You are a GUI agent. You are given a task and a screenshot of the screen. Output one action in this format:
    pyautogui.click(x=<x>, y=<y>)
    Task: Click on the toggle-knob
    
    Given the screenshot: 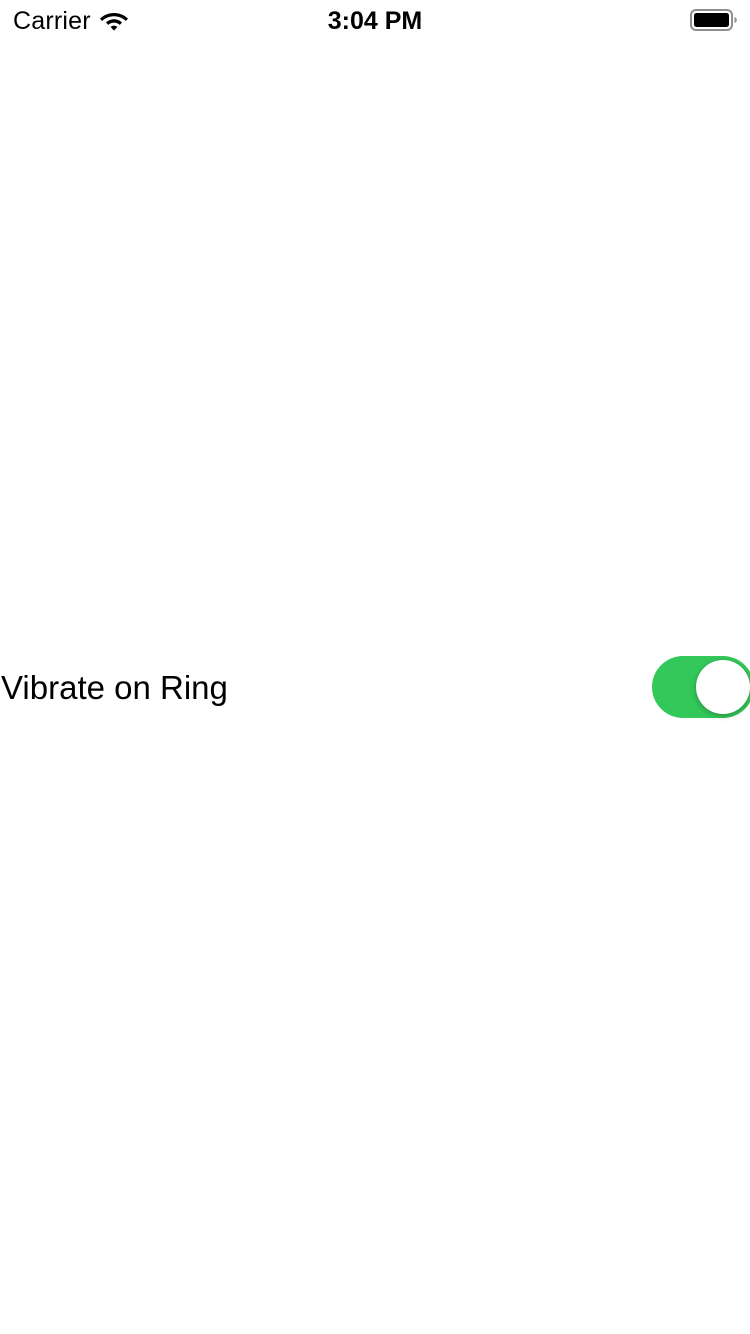 What is the action you would take?
    pyautogui.click(x=723, y=687)
    